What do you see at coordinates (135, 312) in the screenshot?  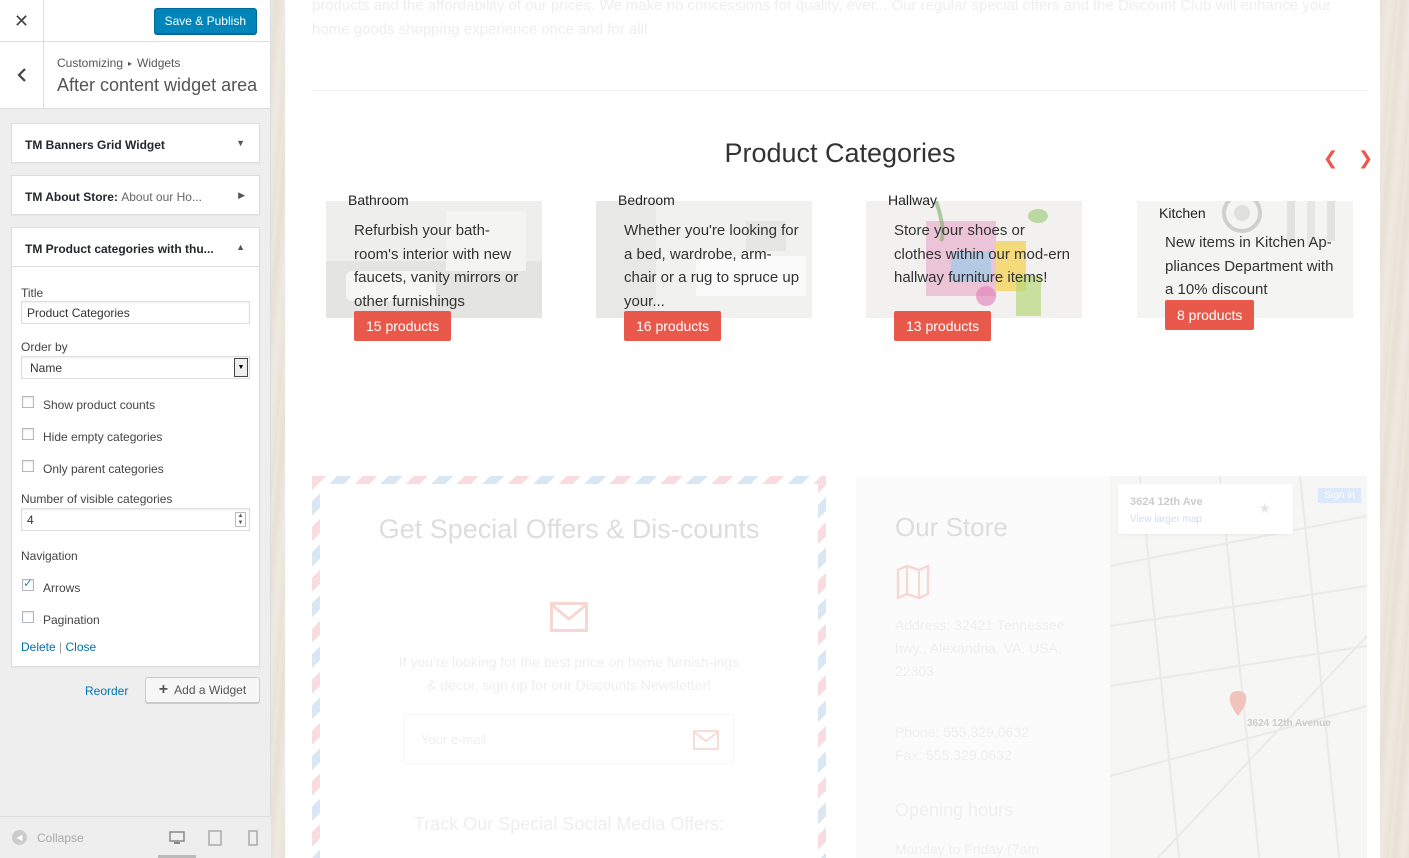 I see `title-input: Product Categories` at bounding box center [135, 312].